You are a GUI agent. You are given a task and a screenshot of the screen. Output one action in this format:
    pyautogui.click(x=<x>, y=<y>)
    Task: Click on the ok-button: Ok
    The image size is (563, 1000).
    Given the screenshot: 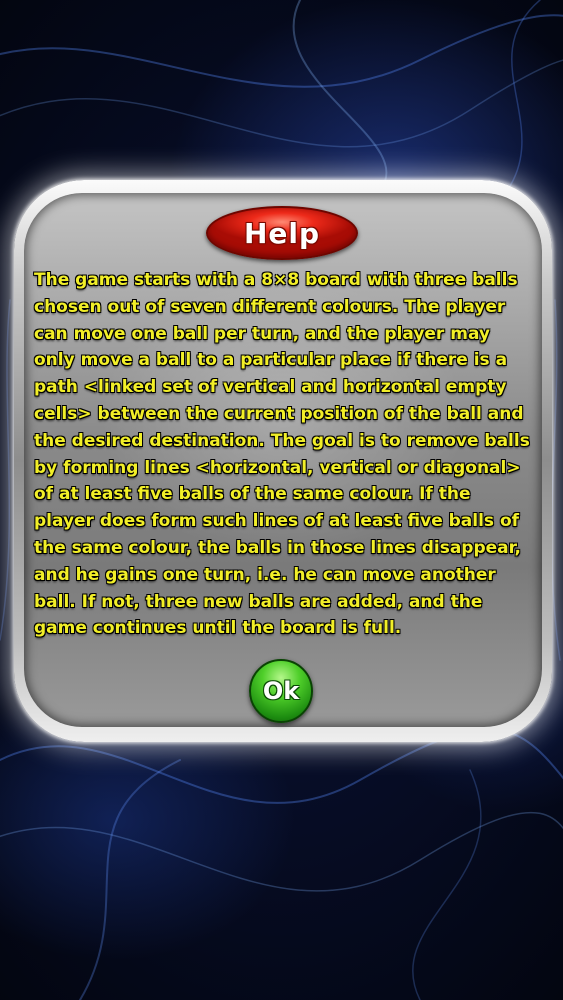 What is the action you would take?
    pyautogui.click(x=281, y=691)
    